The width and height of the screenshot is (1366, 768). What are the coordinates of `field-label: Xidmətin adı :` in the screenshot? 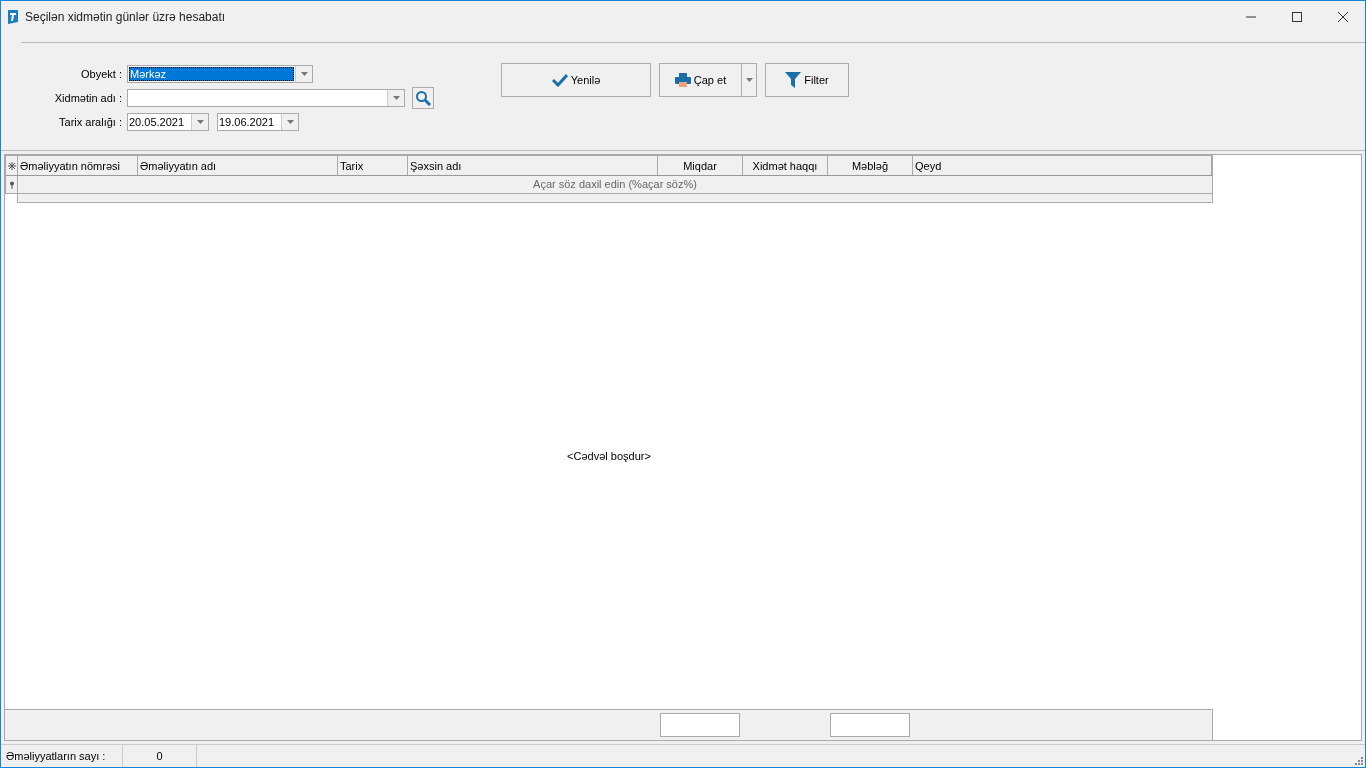 It's located at (87, 97).